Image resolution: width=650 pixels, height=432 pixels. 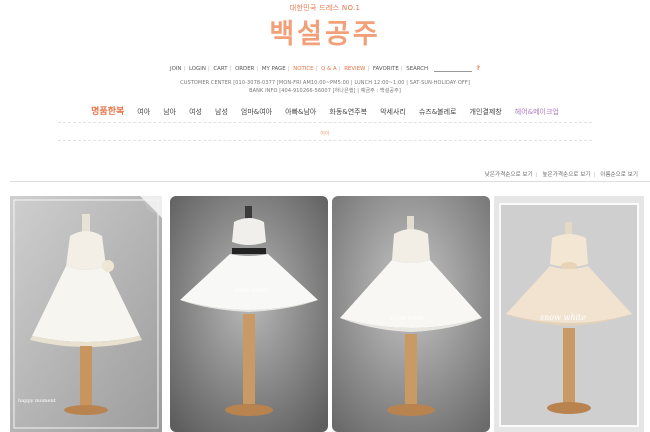 What do you see at coordinates (354, 69) in the screenshot?
I see `menu-review: REVIEW` at bounding box center [354, 69].